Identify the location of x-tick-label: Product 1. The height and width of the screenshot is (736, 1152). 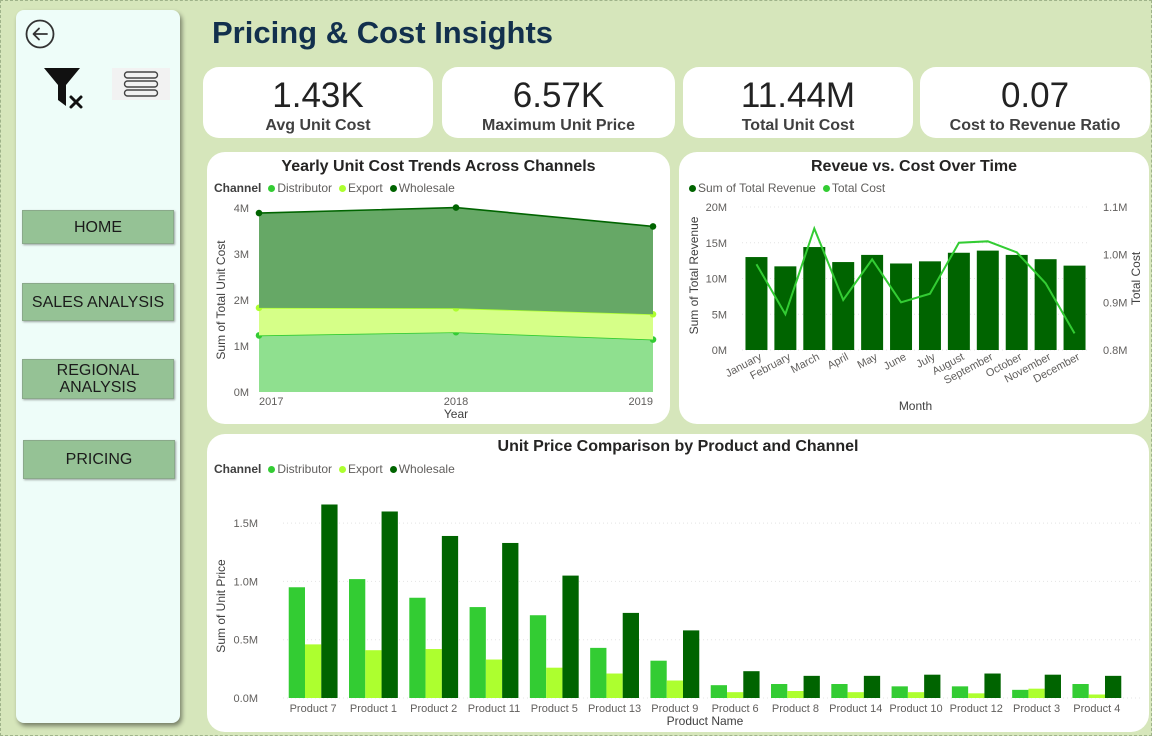
(373, 709).